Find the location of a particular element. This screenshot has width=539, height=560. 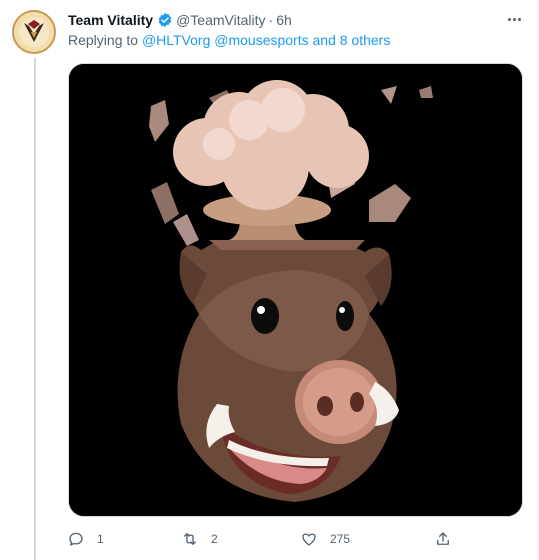

timestamp: 6h is located at coordinates (284, 20).